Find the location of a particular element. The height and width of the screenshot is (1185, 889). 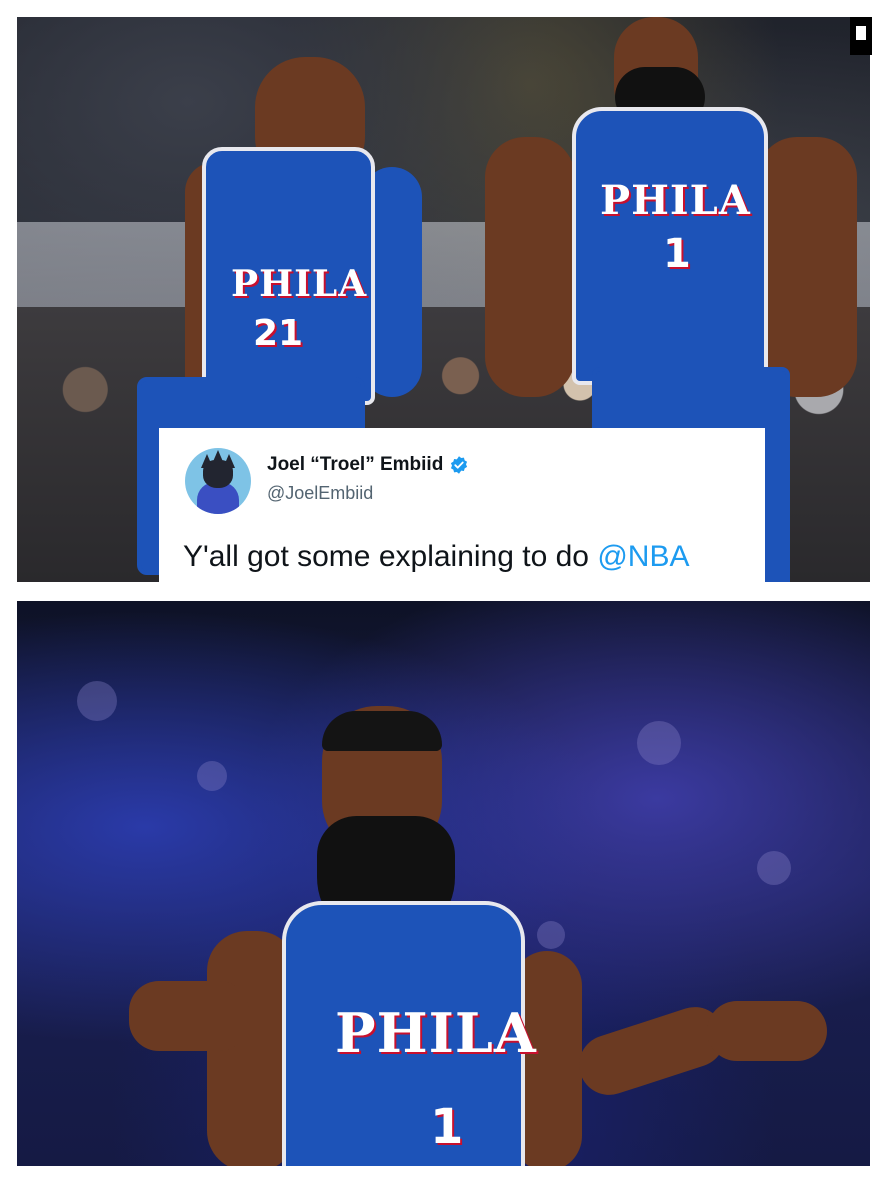

tweet-body: Y'all got some explaining to do is located at coordinates (390, 556).